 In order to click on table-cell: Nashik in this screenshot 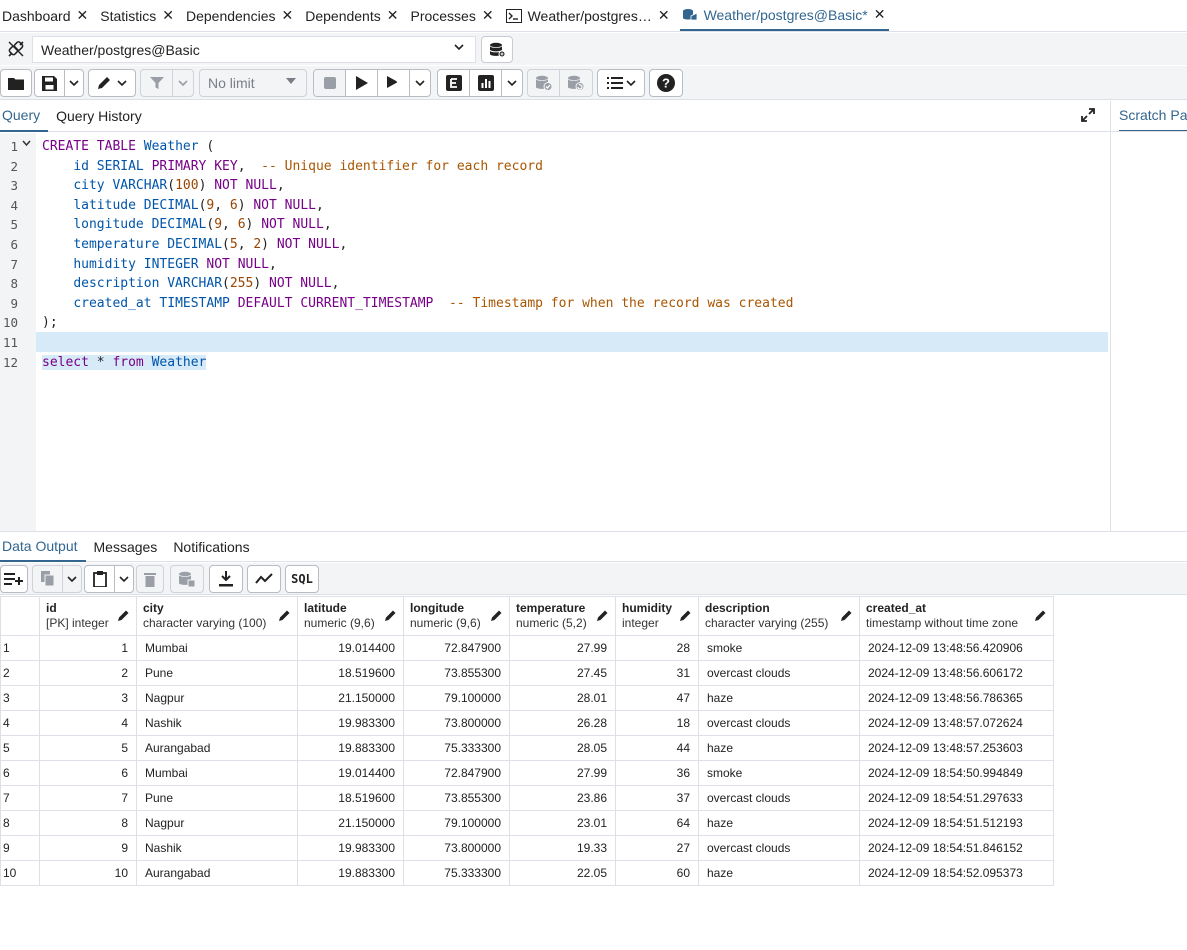, I will do `click(217, 848)`.